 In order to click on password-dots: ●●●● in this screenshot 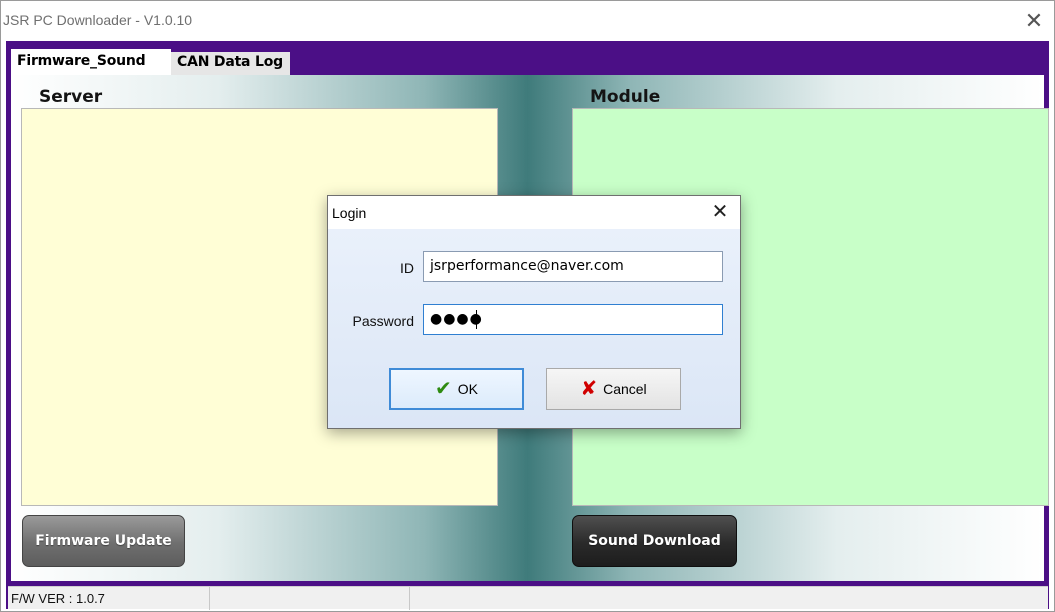, I will do `click(456, 319)`.